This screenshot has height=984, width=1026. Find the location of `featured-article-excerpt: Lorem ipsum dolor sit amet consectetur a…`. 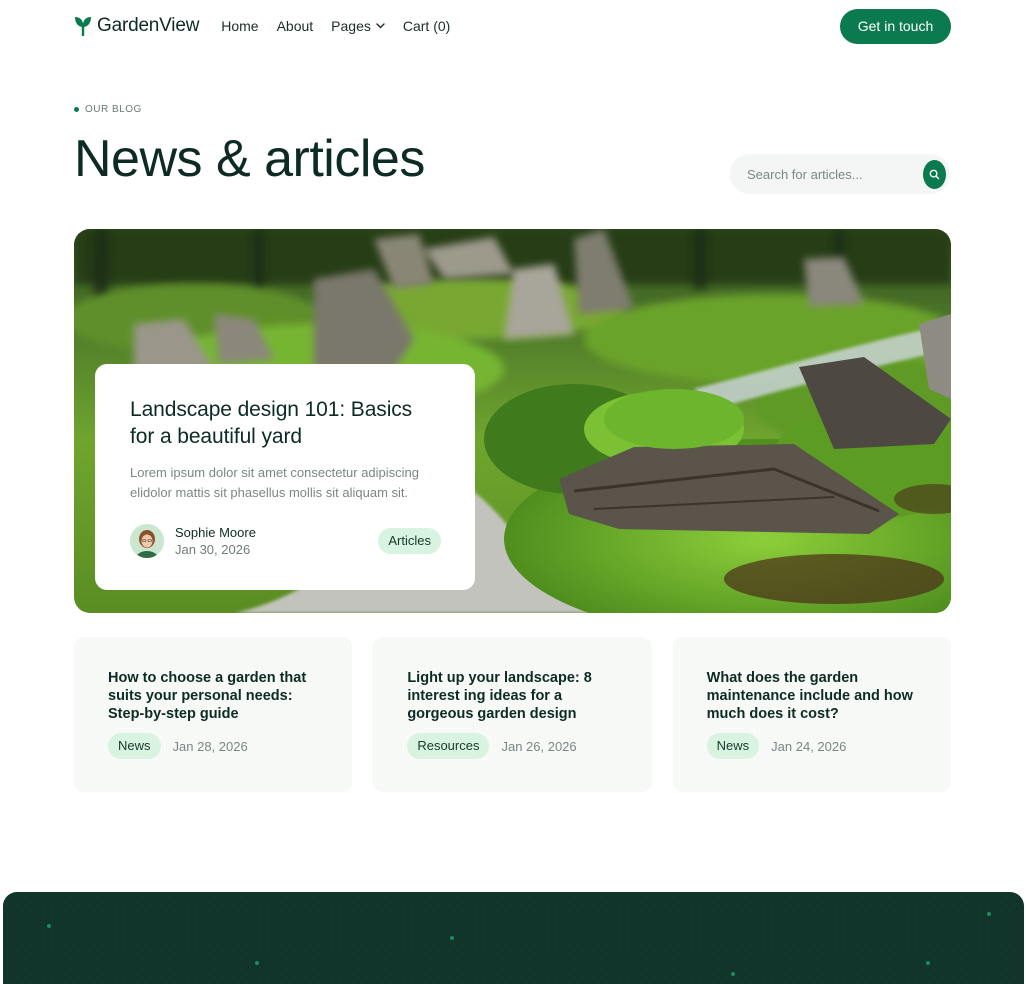

featured-article-excerpt: Lorem ipsum dolor sit amet consectetur a… is located at coordinates (275, 482).